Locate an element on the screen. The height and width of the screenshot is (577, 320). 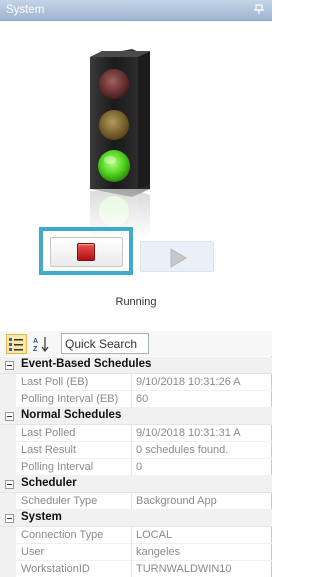
panel-titlebar: System is located at coordinates (136, 10).